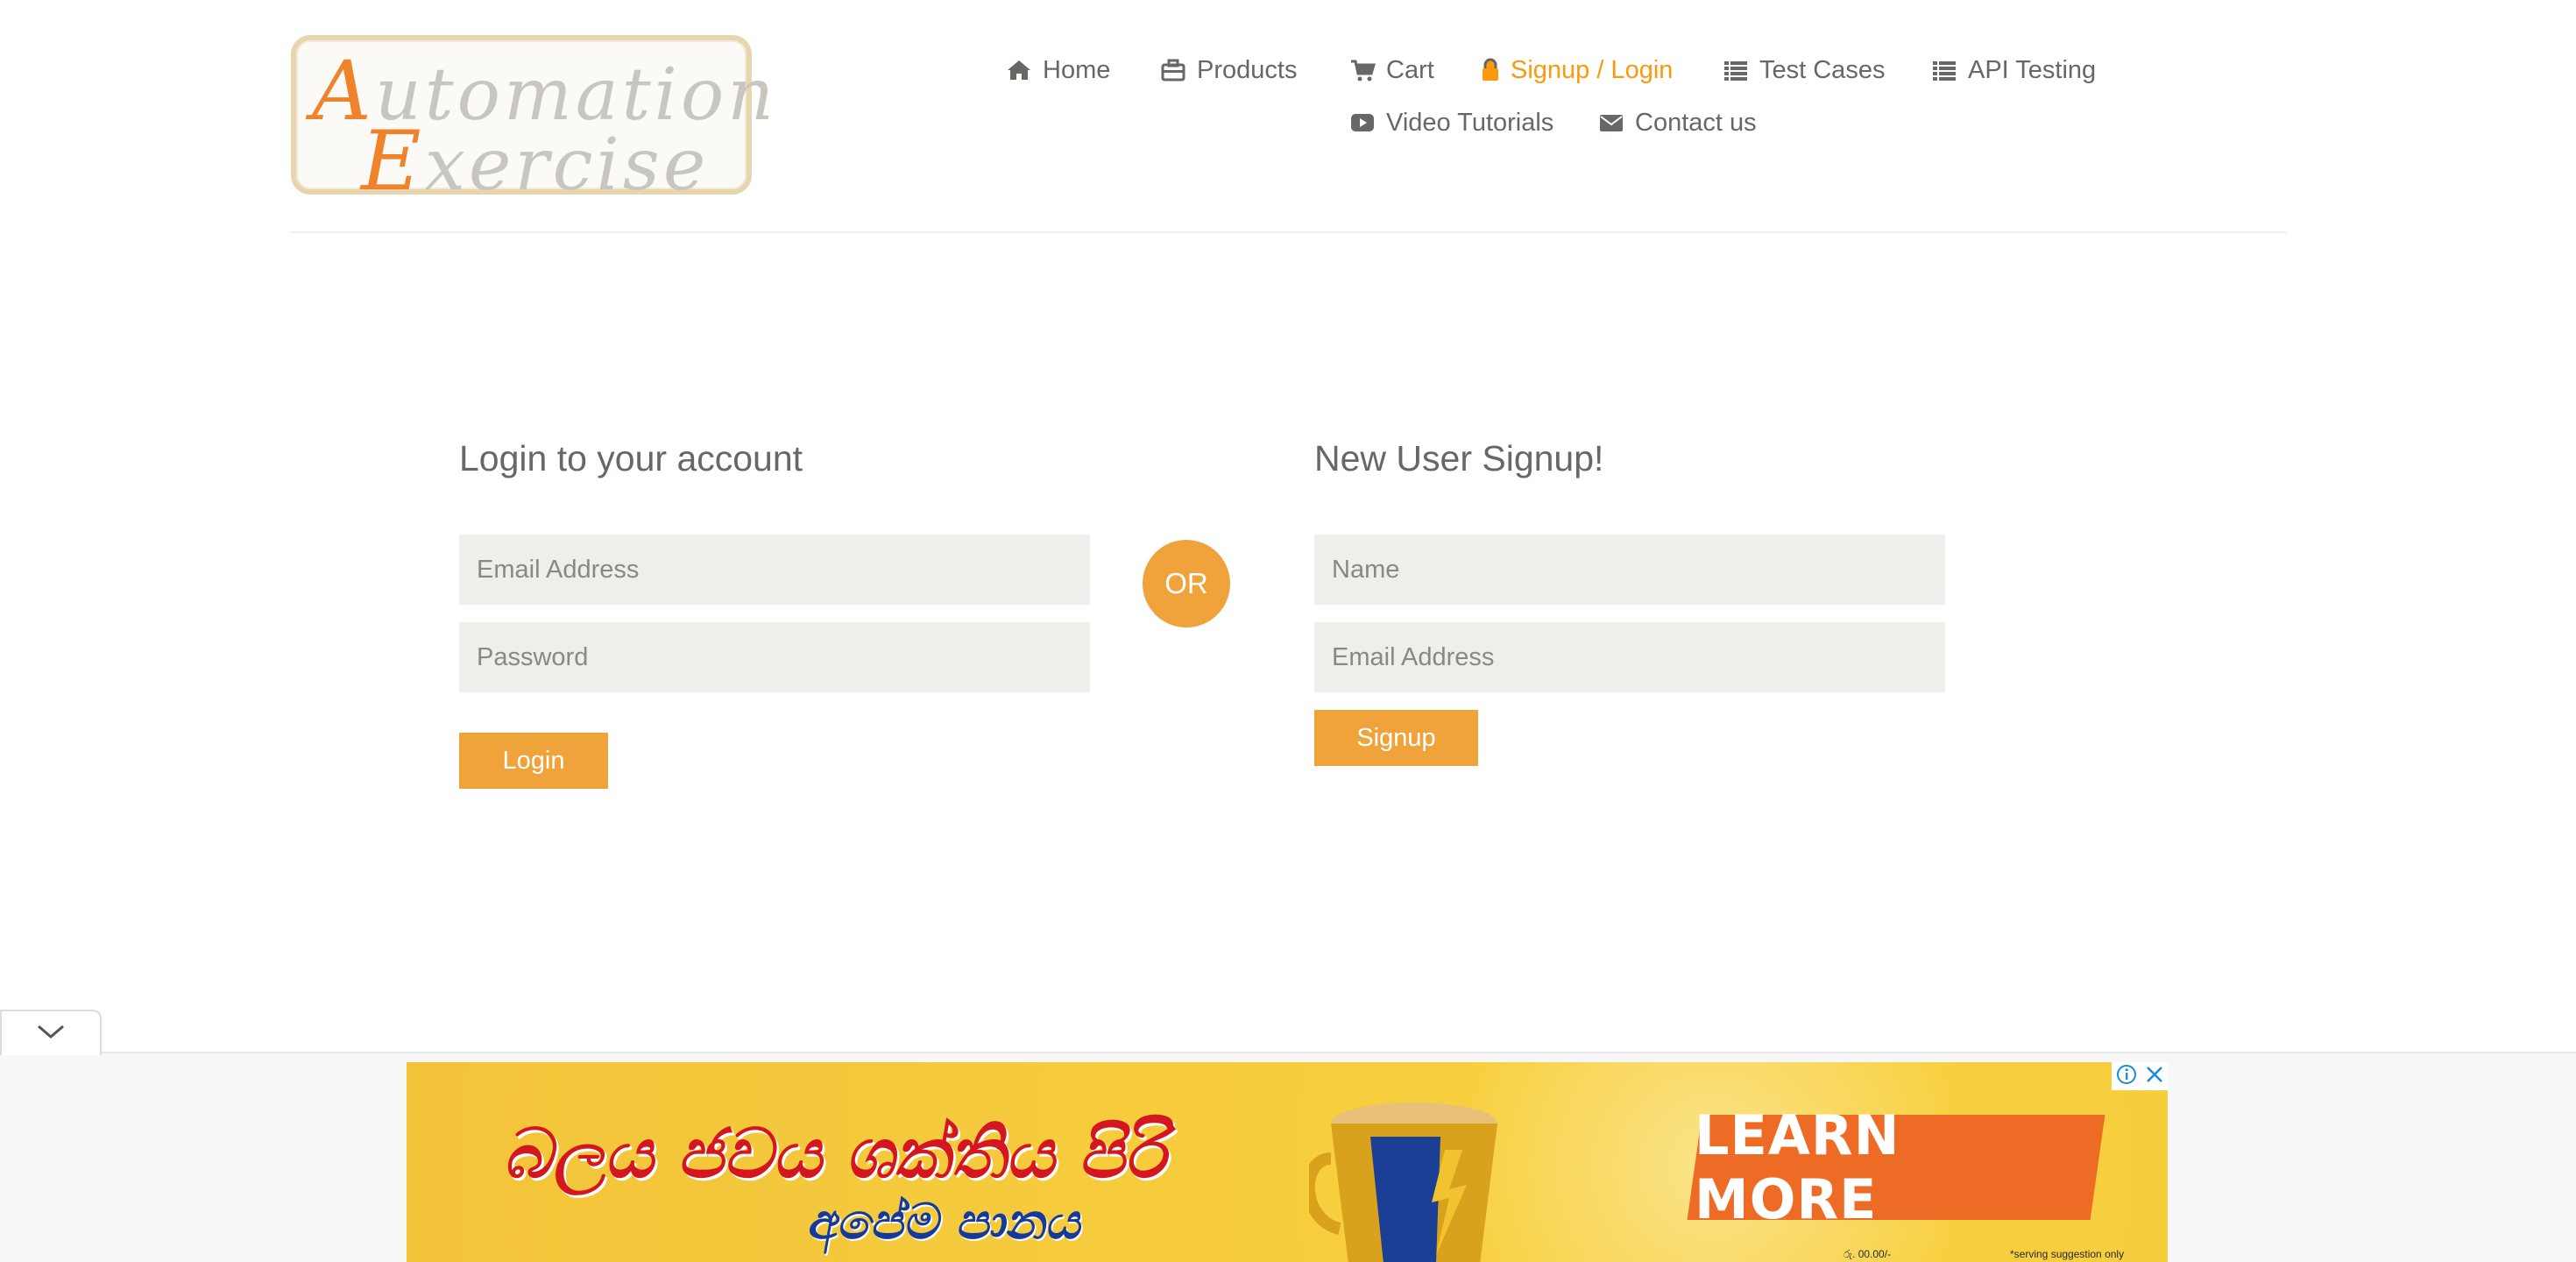 The image size is (2576, 1262). I want to click on nav-products: Products, so click(1228, 70).